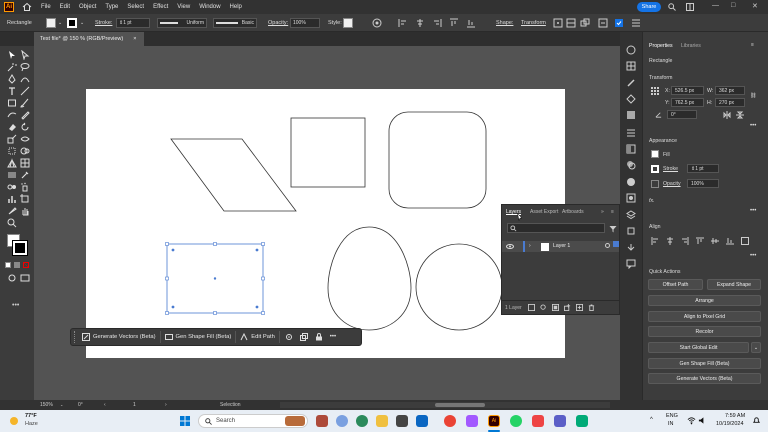 Image resolution: width=768 pixels, height=432 pixels. Describe the element at coordinates (573, 212) in the screenshot. I see `artboards-tab: Artboards` at that location.